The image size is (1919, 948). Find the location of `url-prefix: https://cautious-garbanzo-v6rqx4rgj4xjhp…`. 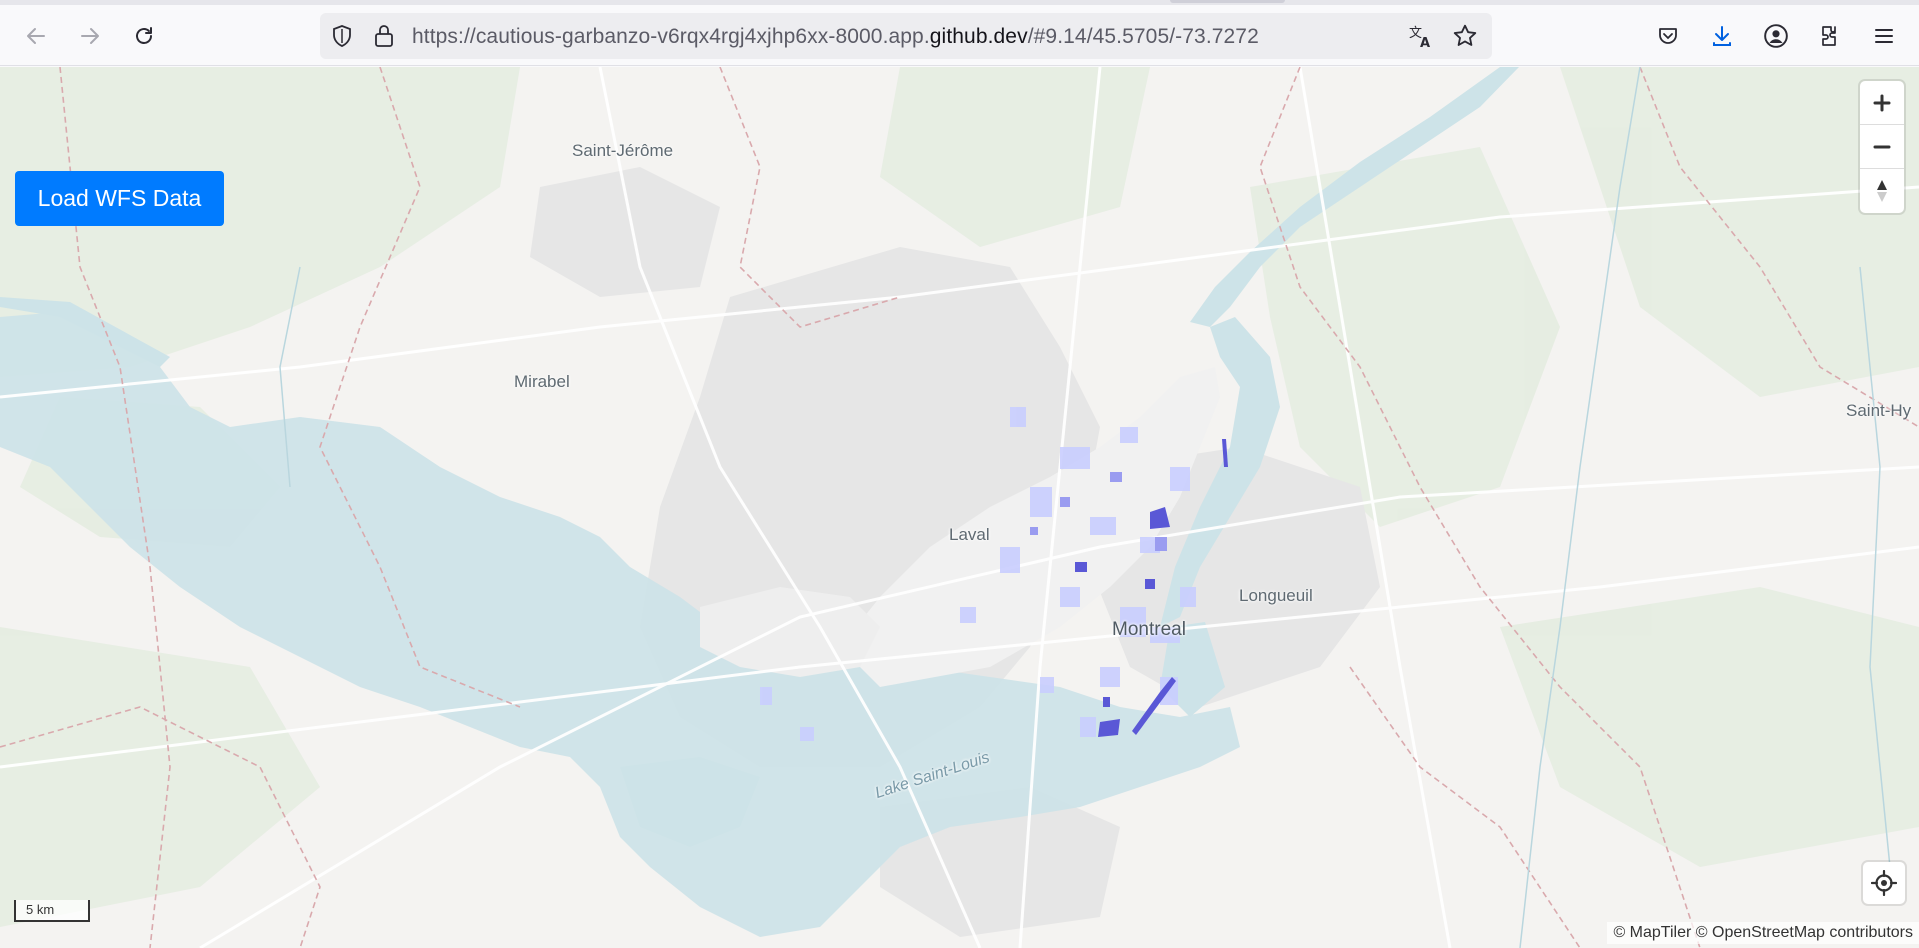

url-prefix: https://cautious-garbanzo-v6rqx4rgj4xjhp… is located at coordinates (671, 36).